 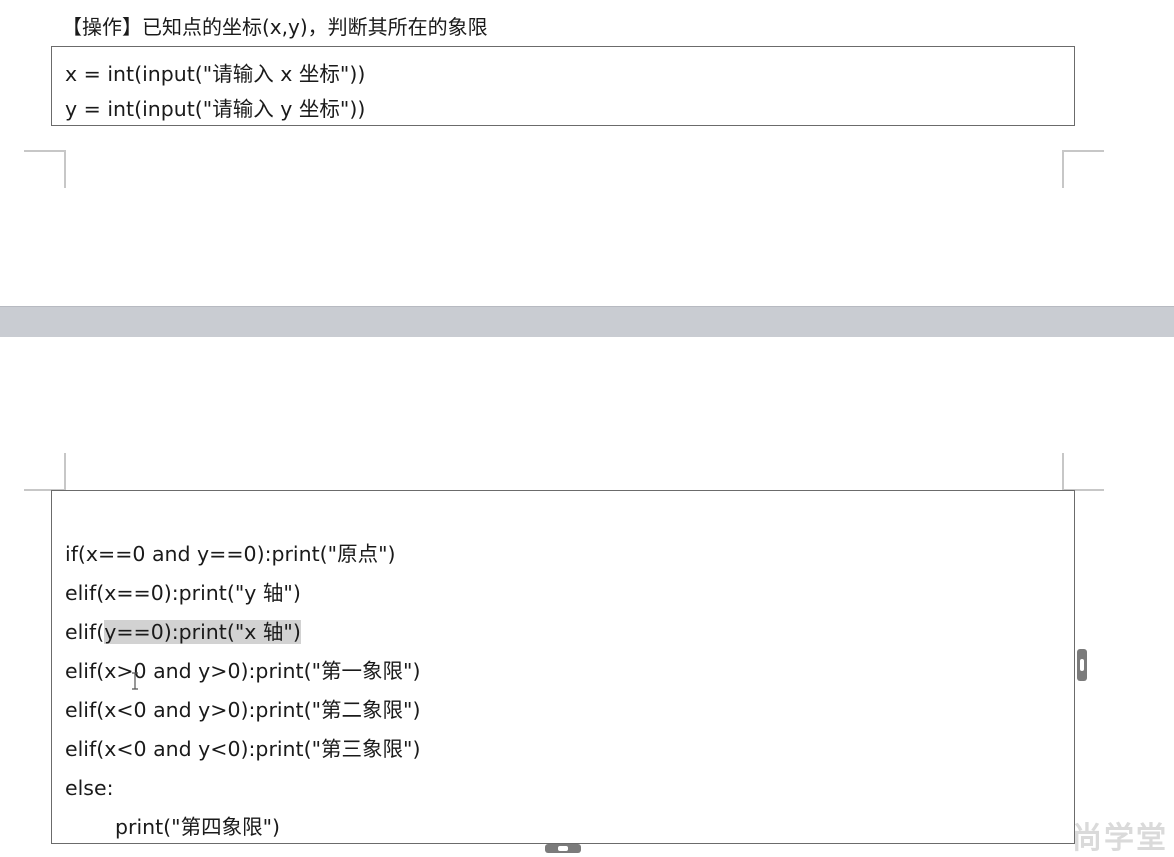 I want to click on resize-handle-bottom, so click(x=563, y=848).